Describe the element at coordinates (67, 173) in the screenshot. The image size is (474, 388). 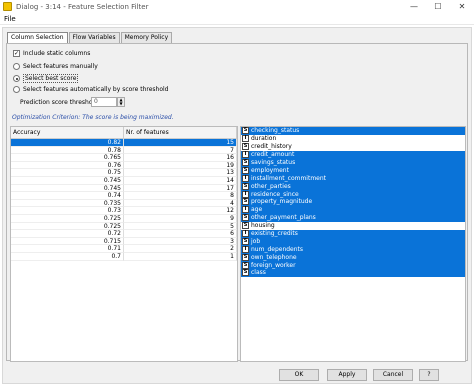
I see `accuracy-cell: 0.75` at that location.